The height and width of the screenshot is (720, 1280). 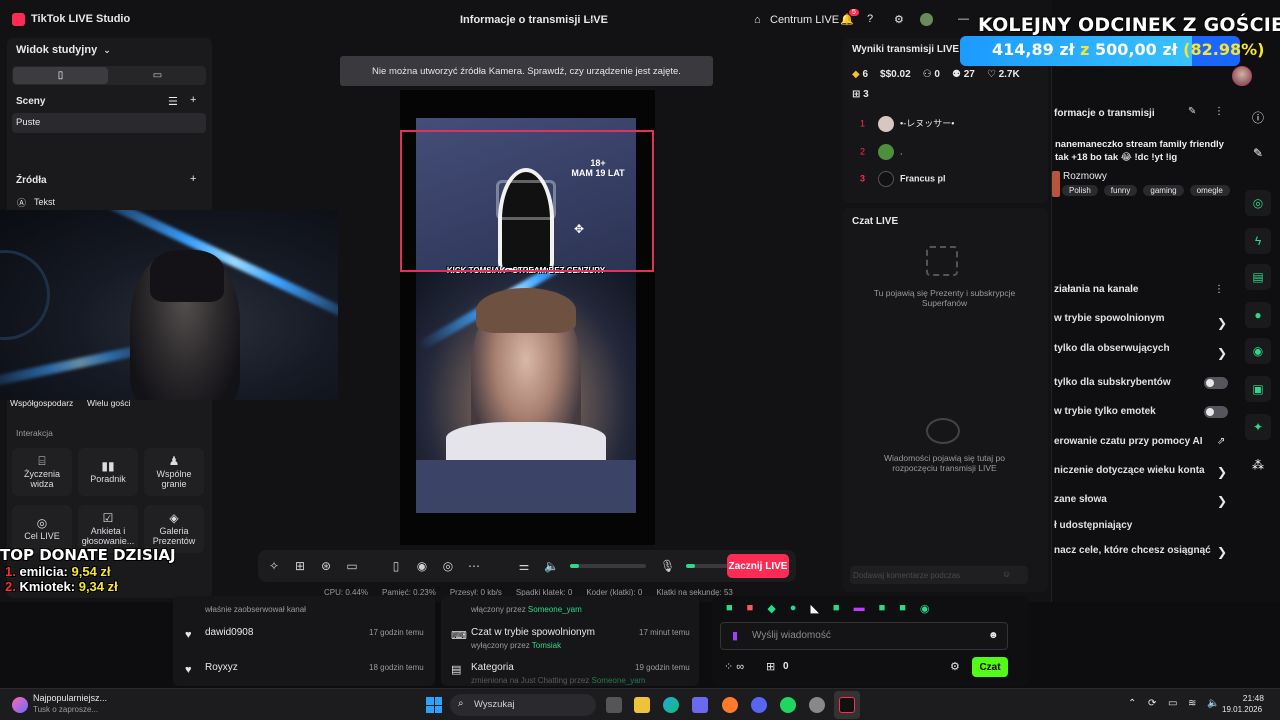 What do you see at coordinates (1163, 190) in the screenshot?
I see `tag: gaming` at bounding box center [1163, 190].